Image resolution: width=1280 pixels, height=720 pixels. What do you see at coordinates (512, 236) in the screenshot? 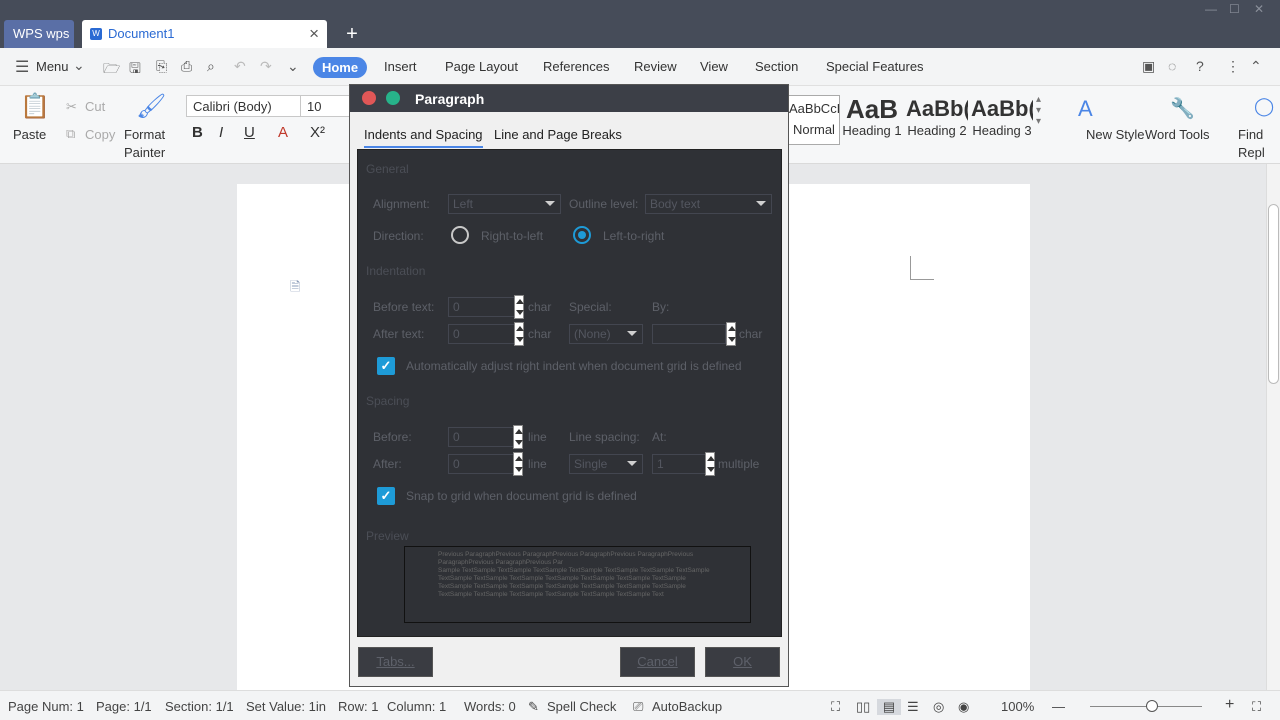
I see `rtl-label: Right-to-left` at bounding box center [512, 236].